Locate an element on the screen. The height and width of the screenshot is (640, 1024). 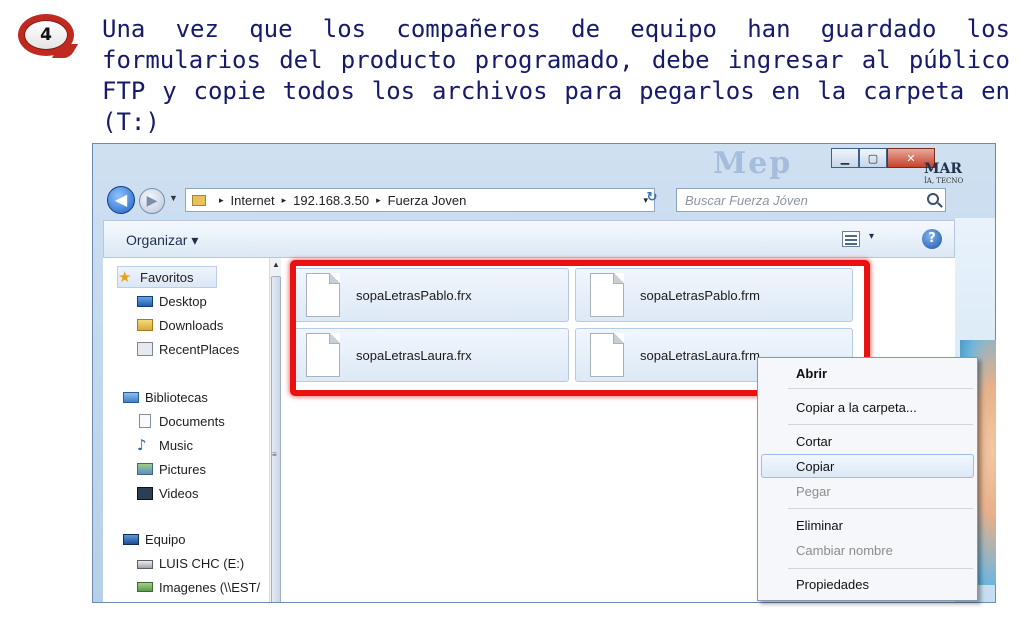
recent-places-icon is located at coordinates (145, 349).